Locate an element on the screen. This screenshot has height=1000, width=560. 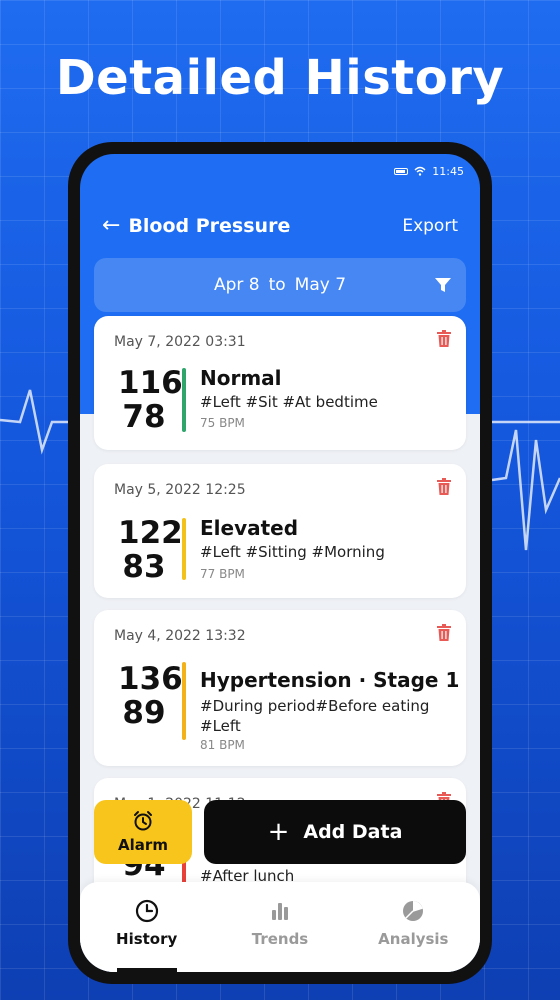
record-date: May 4, 2022 13:32 is located at coordinates (180, 636).